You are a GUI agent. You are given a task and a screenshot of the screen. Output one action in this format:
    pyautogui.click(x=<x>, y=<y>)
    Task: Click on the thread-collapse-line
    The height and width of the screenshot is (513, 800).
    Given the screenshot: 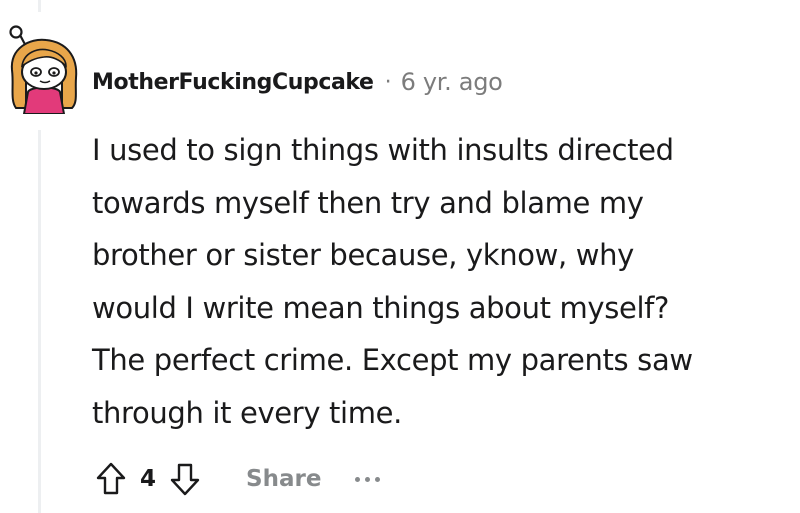 What is the action you would take?
    pyautogui.click(x=39, y=321)
    